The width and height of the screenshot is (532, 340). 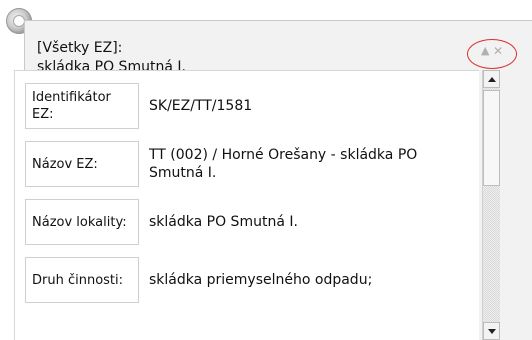 What do you see at coordinates (82, 222) in the screenshot?
I see `attribute-label: Názov lokality:` at bounding box center [82, 222].